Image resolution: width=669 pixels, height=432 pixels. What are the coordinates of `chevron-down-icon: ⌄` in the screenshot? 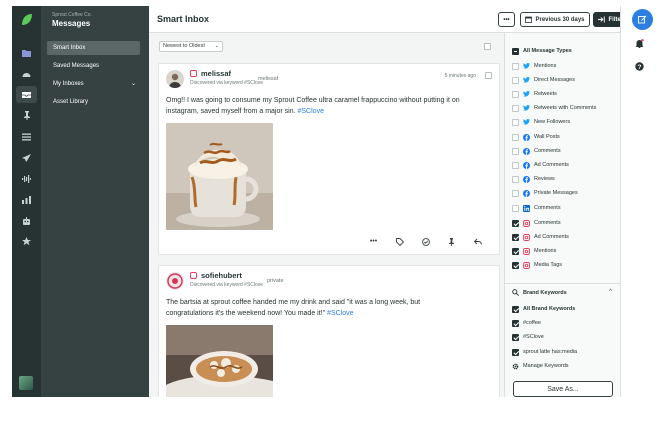 It's located at (216, 46).